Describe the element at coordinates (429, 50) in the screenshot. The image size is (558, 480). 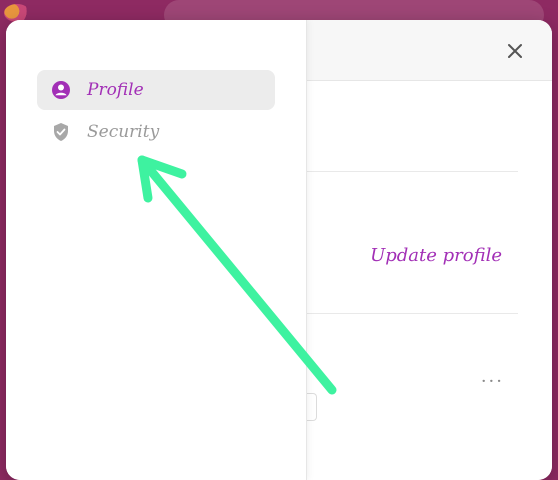
I see `modal-header` at that location.